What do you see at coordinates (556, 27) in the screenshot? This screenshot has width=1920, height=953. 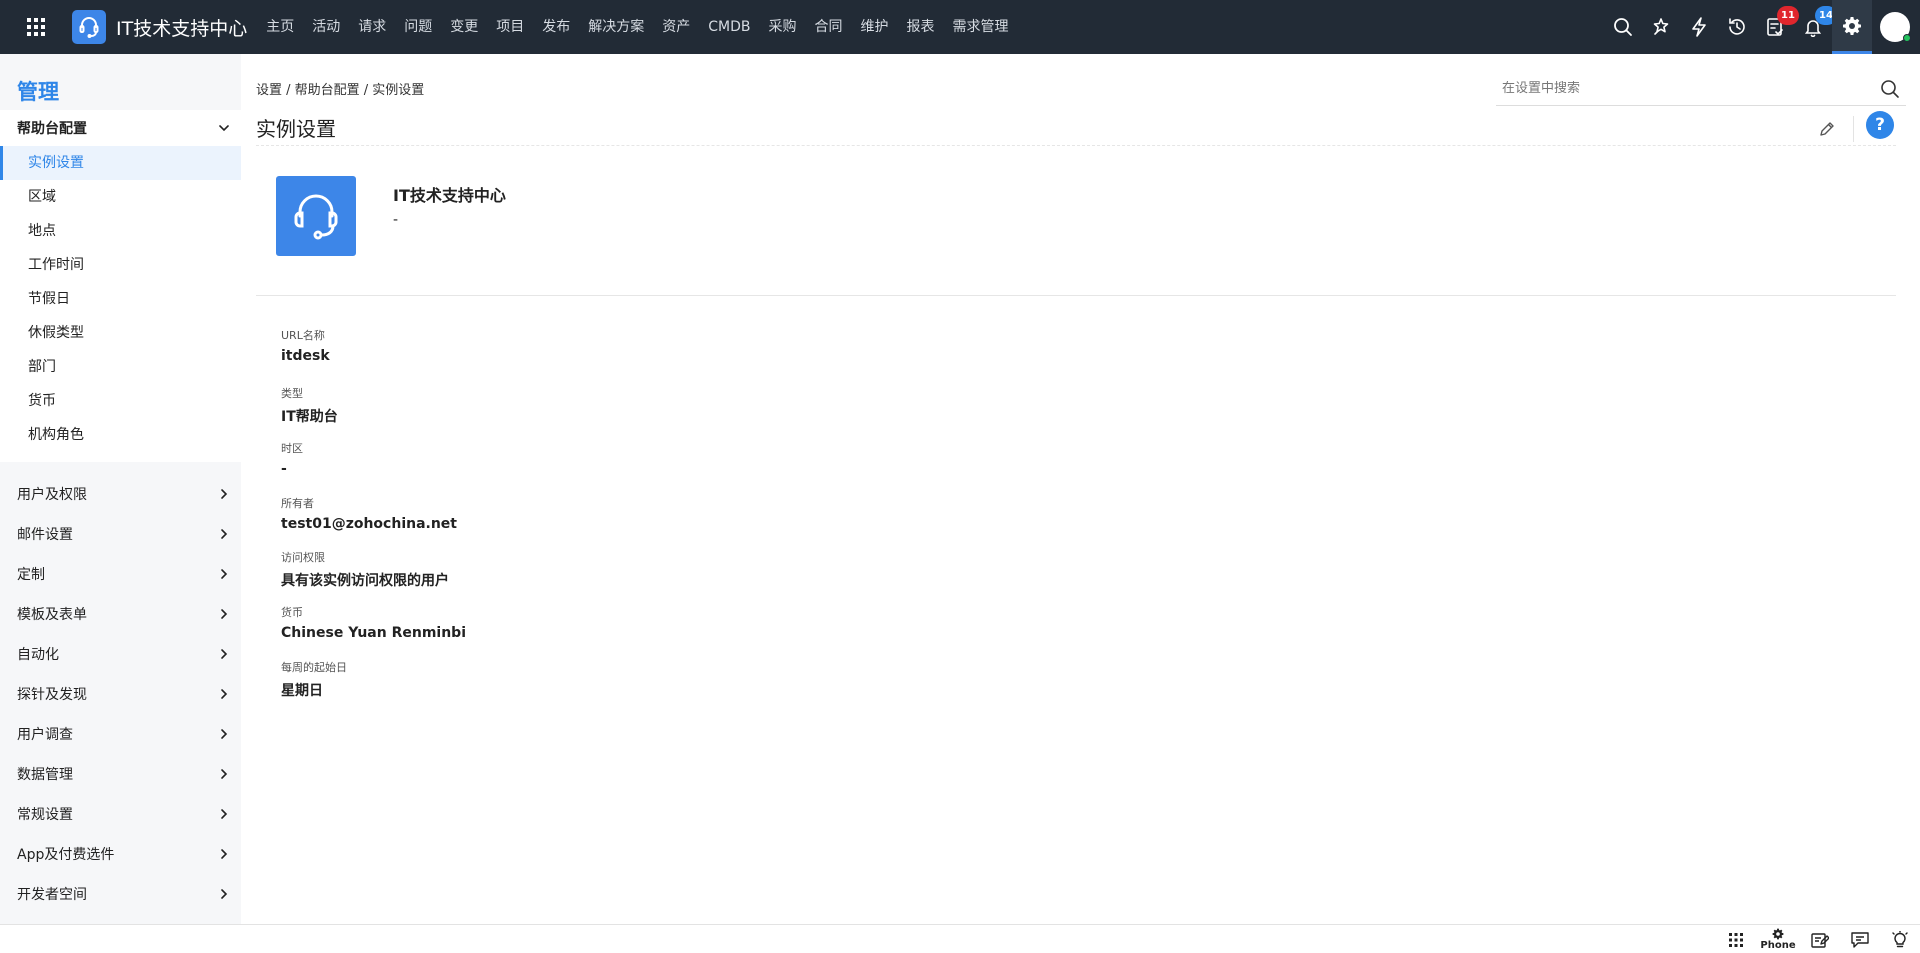 I see `nav-releases: 发布` at bounding box center [556, 27].